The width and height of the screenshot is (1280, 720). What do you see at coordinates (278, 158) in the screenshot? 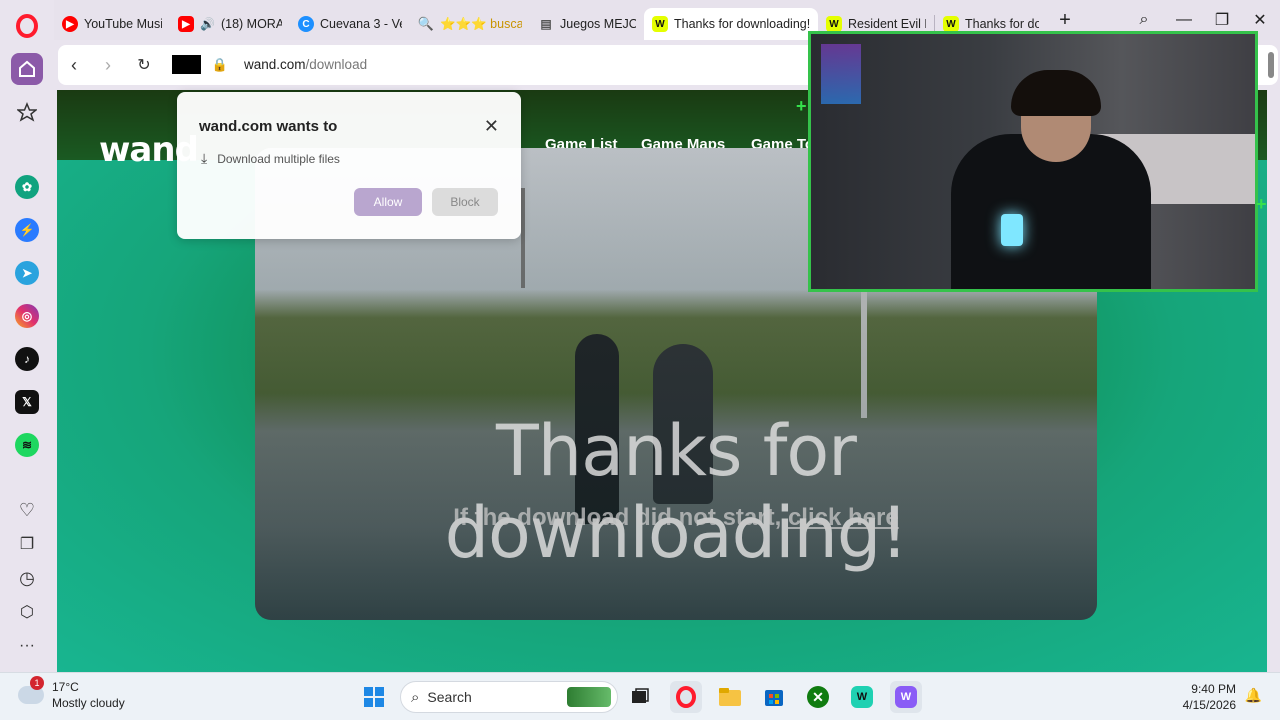
I see `permission-text: Download multiple files` at bounding box center [278, 158].